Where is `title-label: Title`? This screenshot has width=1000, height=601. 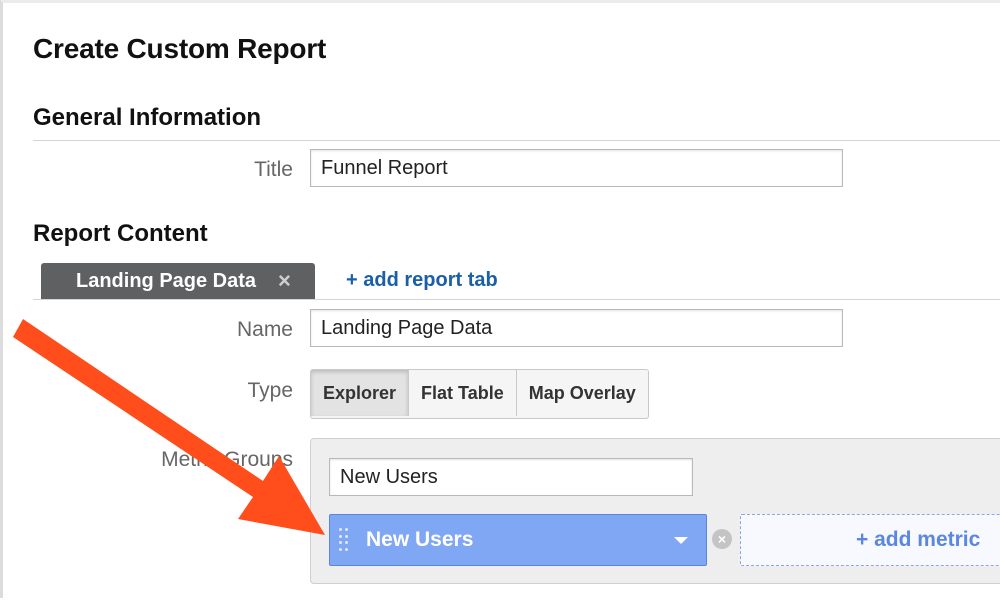 title-label: Title is located at coordinates (273, 169).